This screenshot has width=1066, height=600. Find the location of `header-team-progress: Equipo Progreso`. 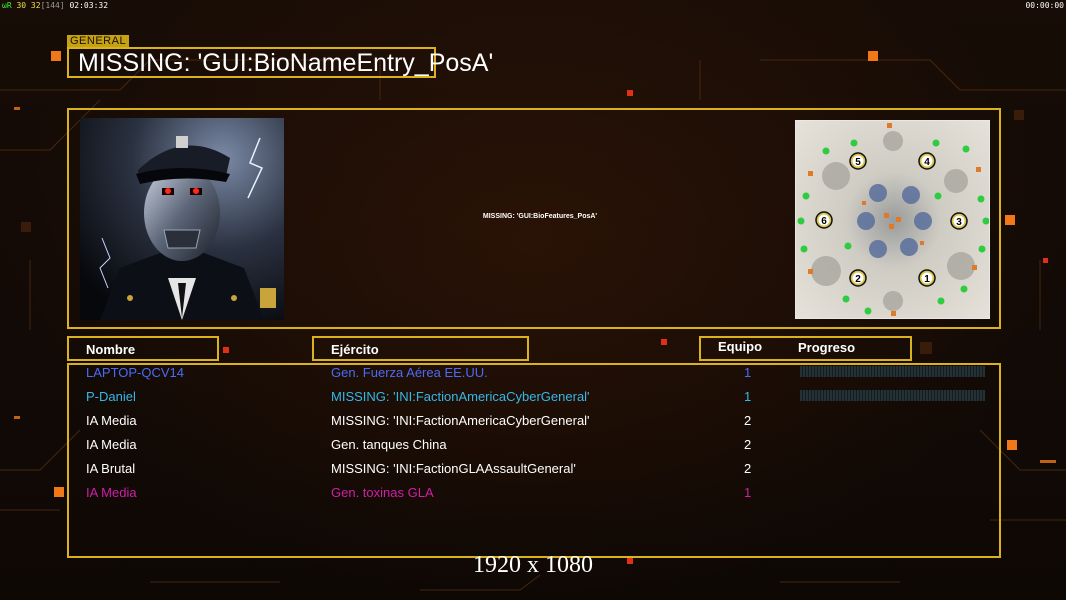

header-team-progress: Equipo Progreso is located at coordinates (805, 348).